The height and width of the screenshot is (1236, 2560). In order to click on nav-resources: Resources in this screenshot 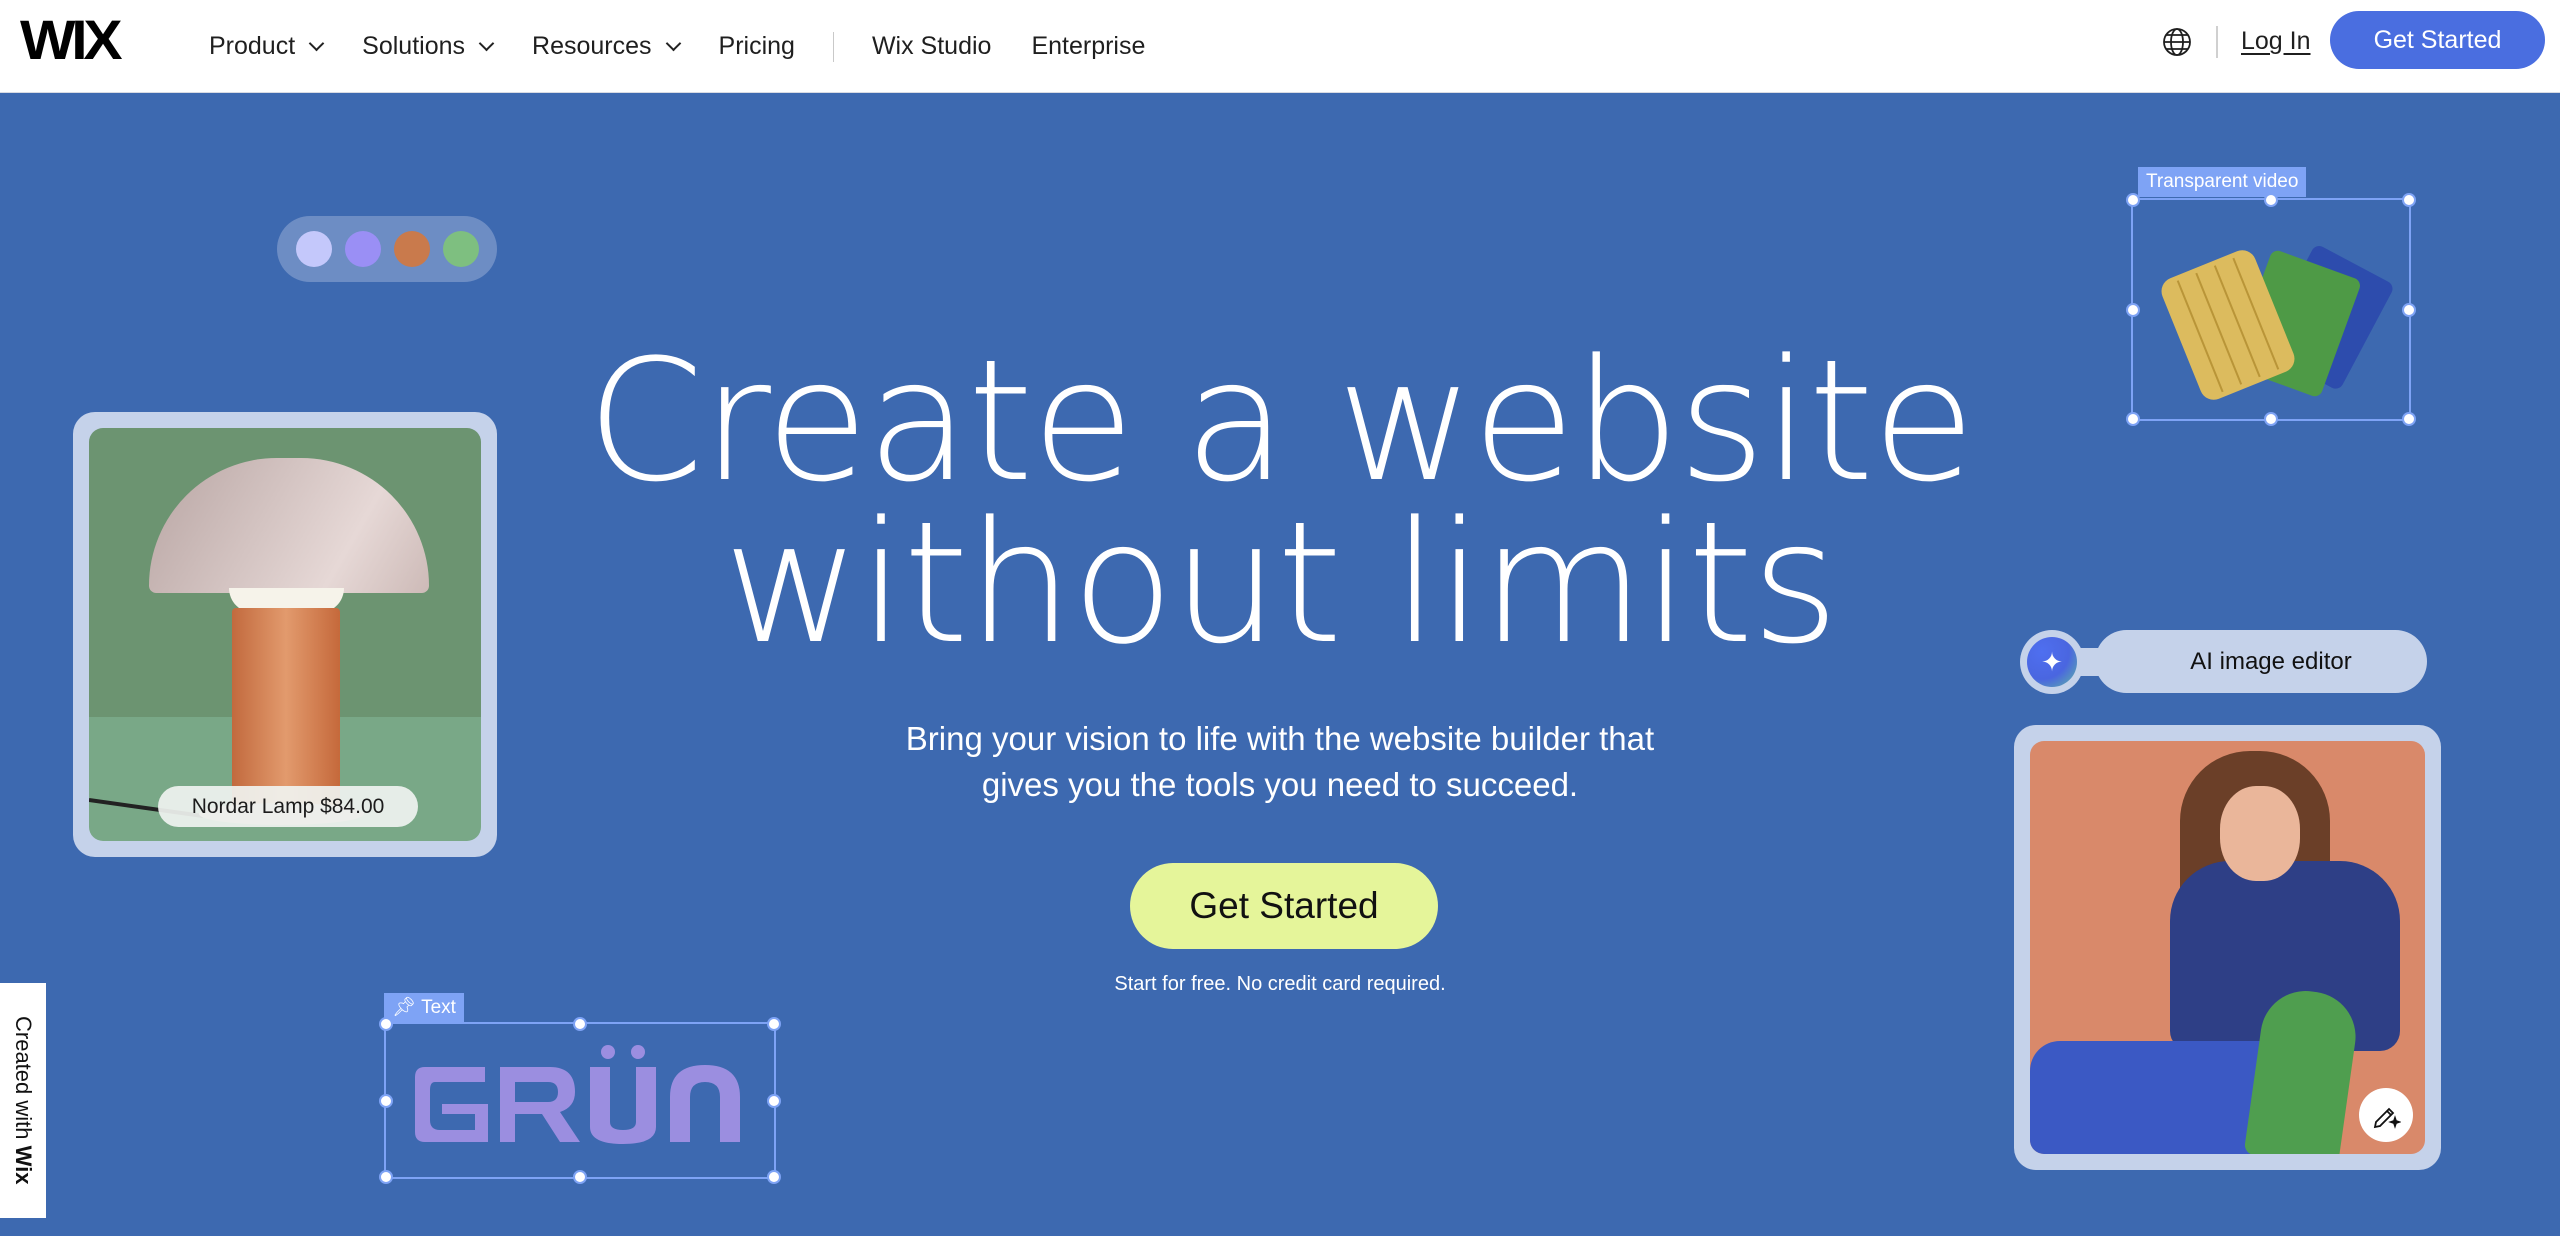, I will do `click(606, 46)`.